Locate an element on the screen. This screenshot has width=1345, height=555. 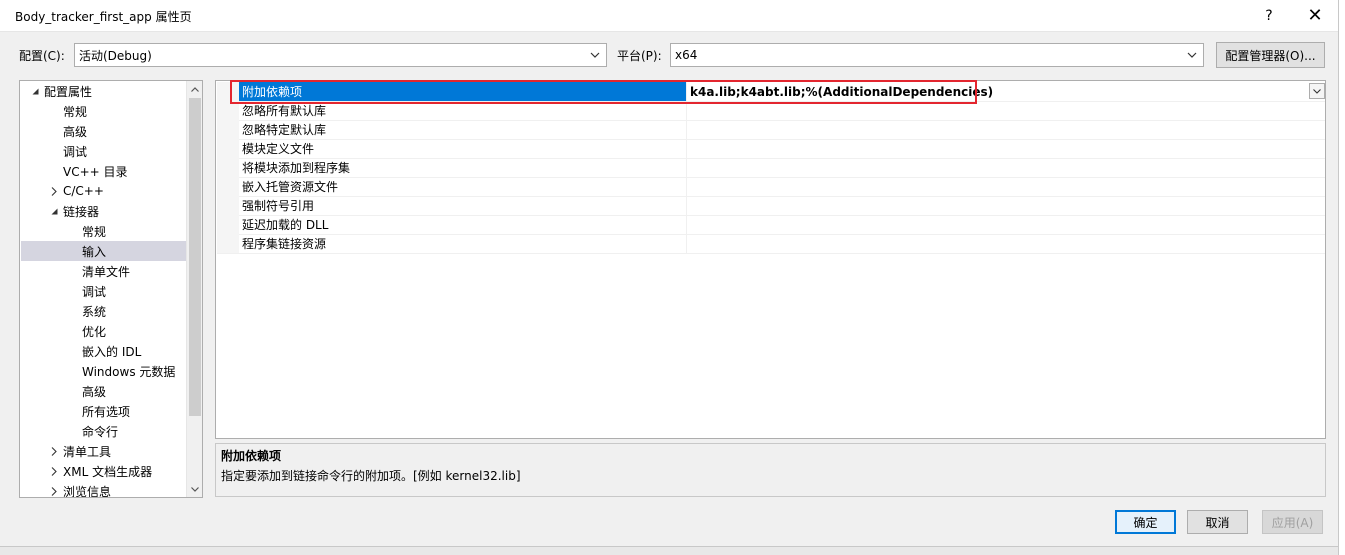
tree-item-label: Windows 元数据 is located at coordinates (129, 371).